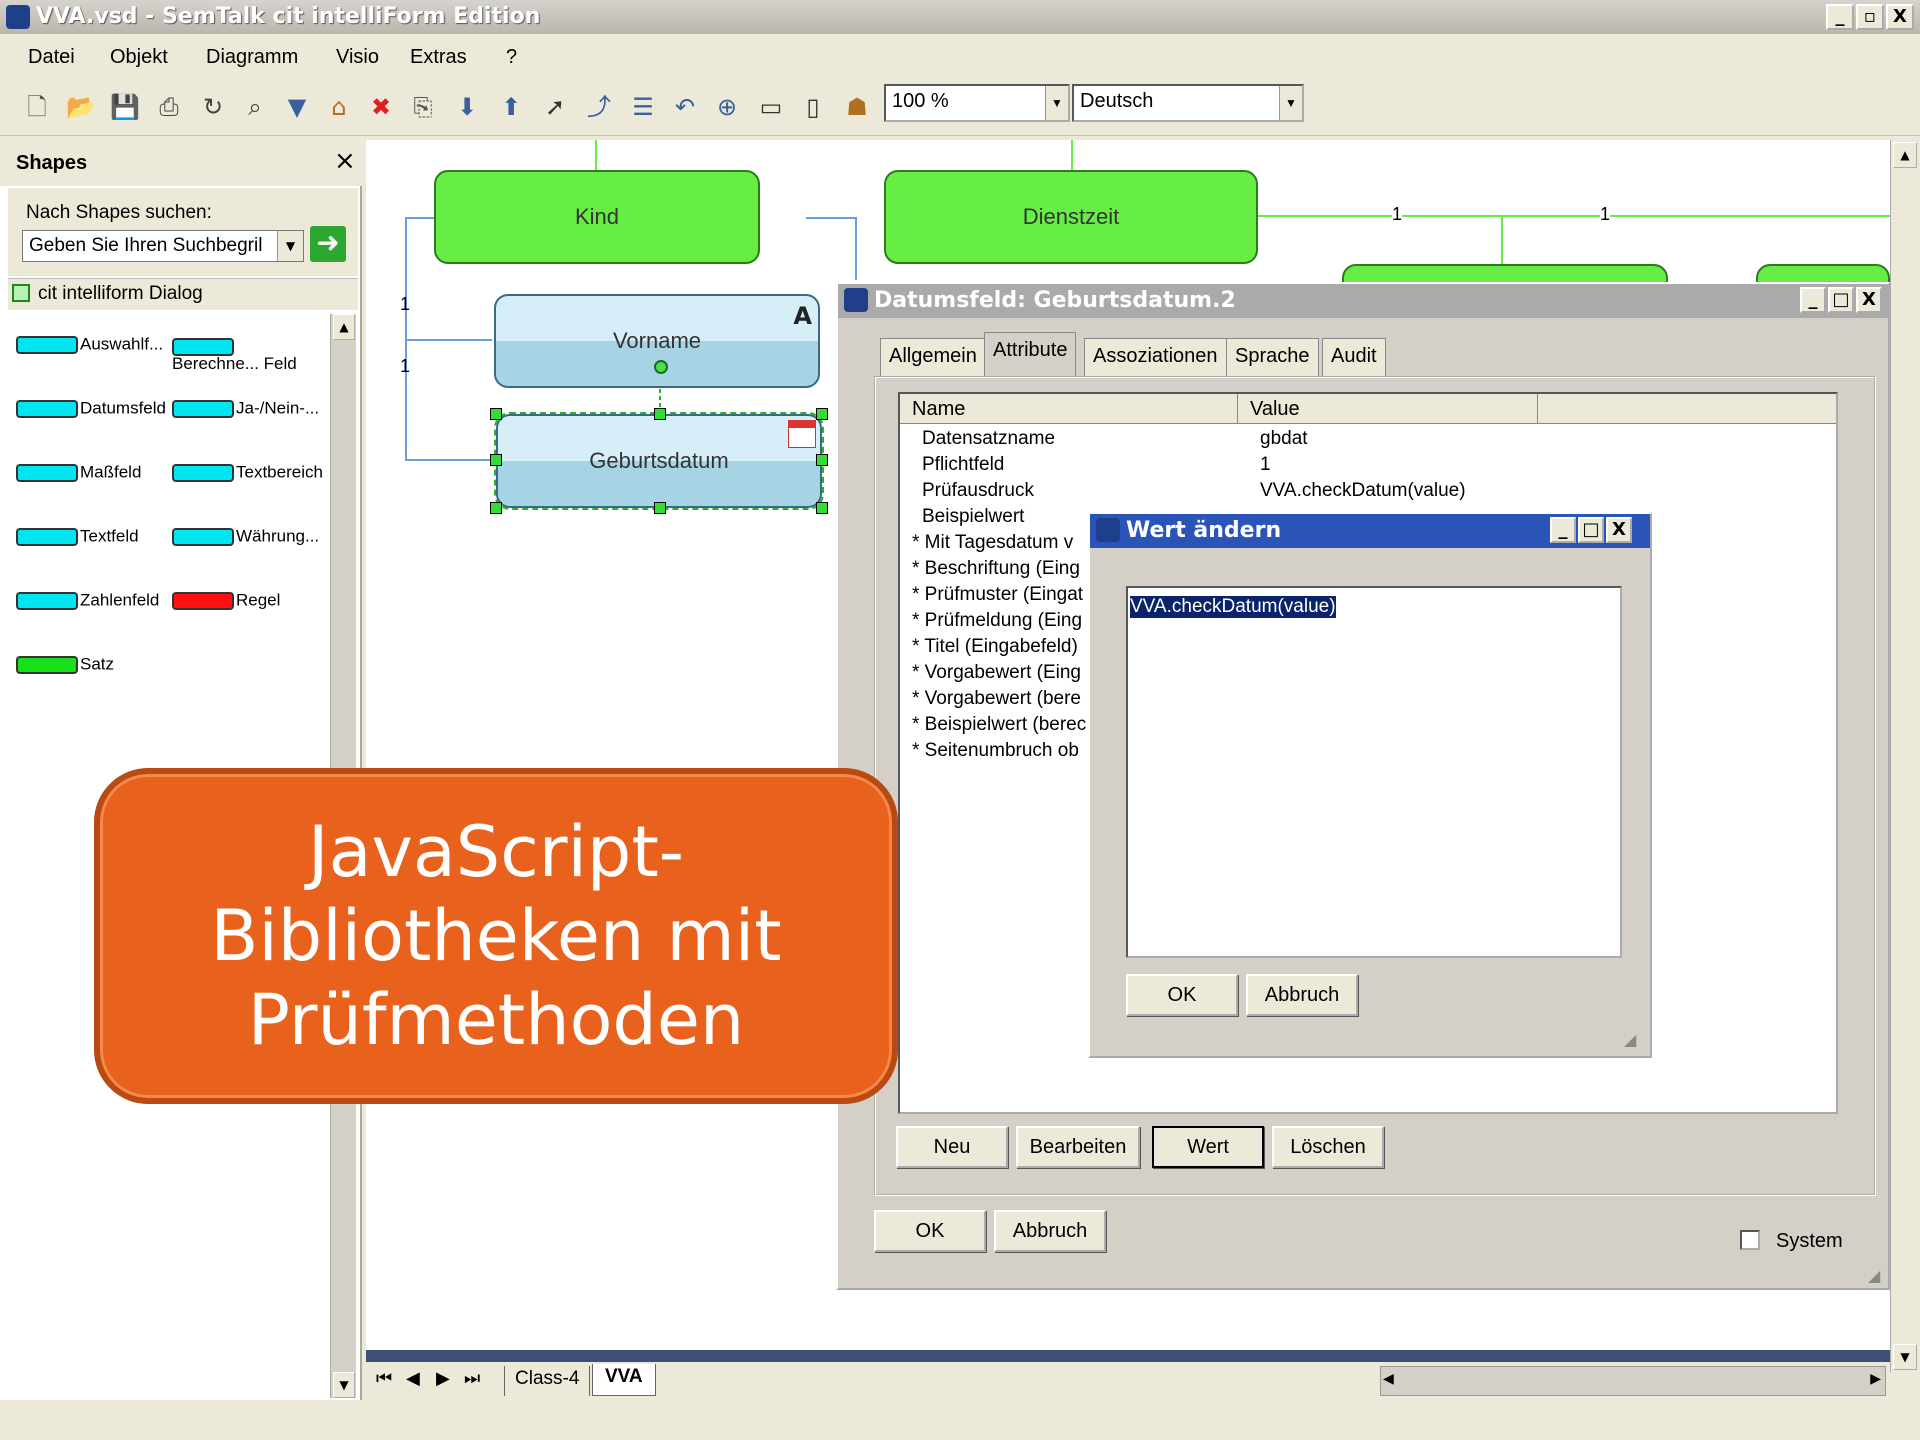 This screenshot has height=1440, width=1920. Describe the element at coordinates (139, 57) in the screenshot. I see `menu-objekt: Objekt` at that location.